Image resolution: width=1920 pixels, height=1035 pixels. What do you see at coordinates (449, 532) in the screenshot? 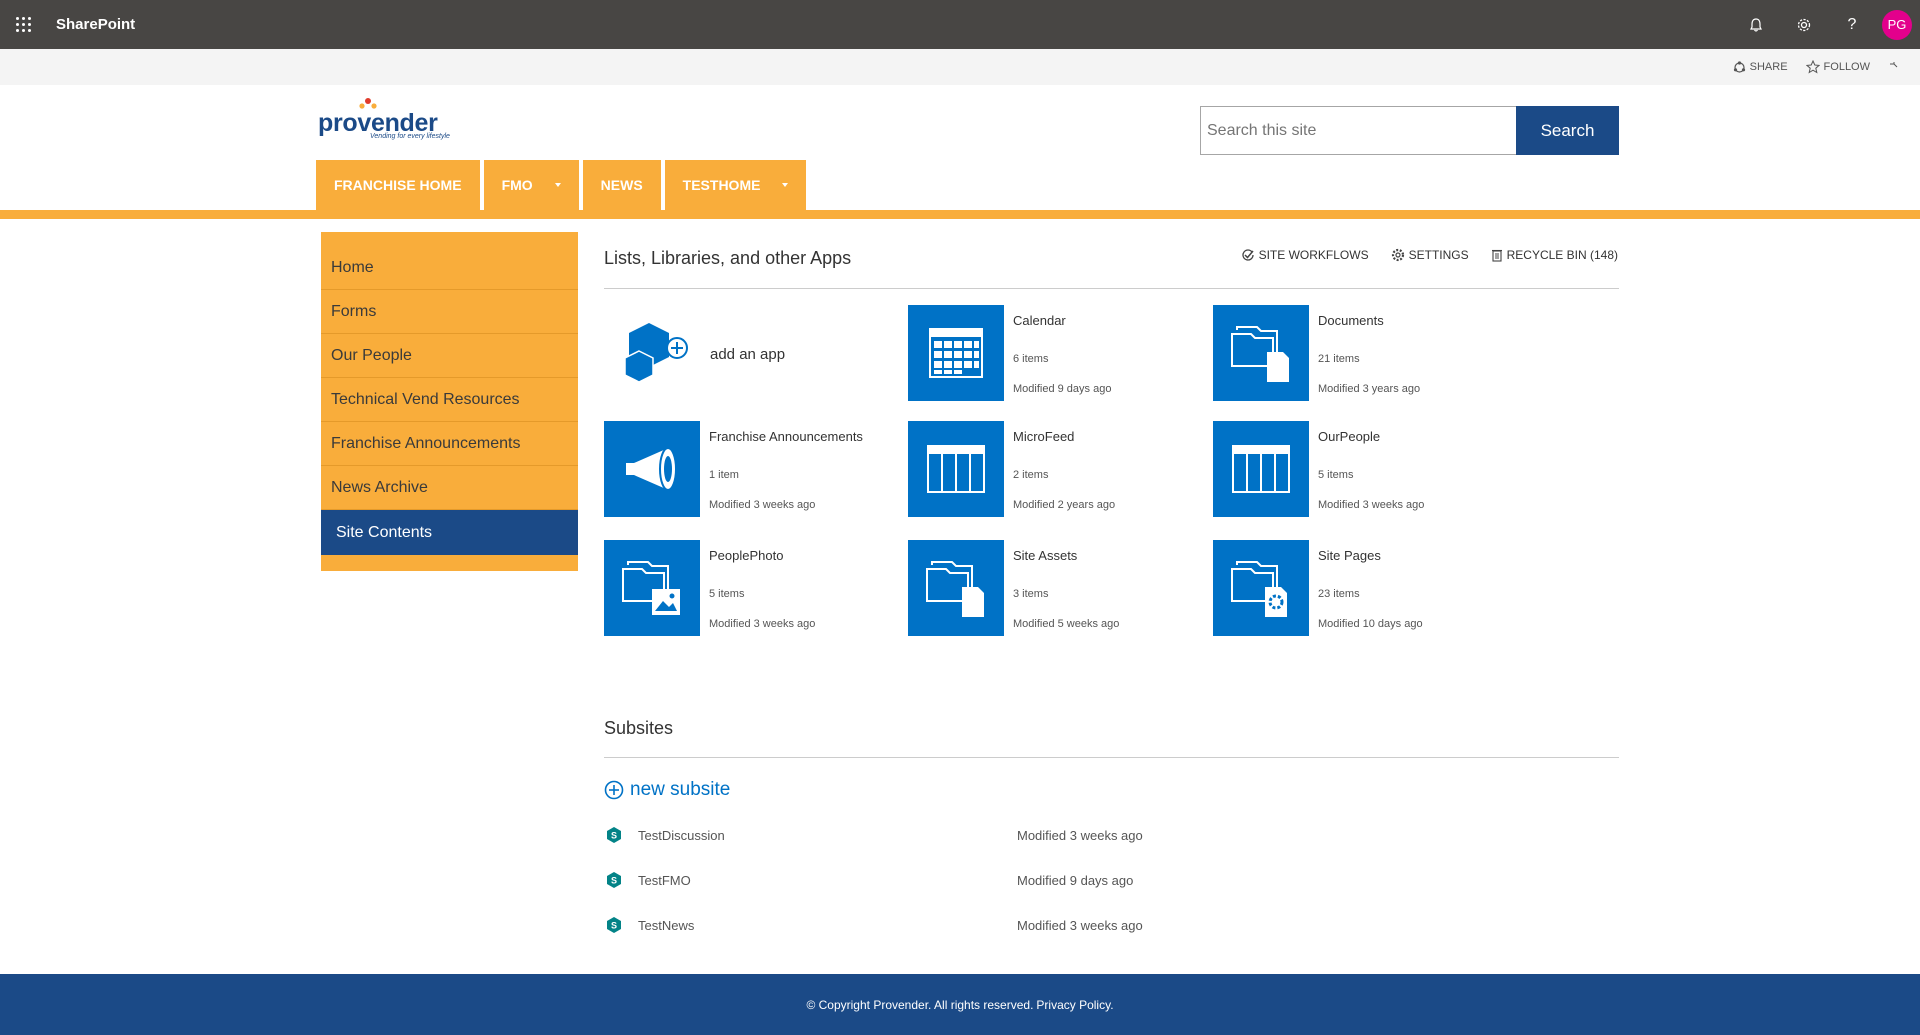
I see `leftnav-item-site-contents: Site Contents` at bounding box center [449, 532].